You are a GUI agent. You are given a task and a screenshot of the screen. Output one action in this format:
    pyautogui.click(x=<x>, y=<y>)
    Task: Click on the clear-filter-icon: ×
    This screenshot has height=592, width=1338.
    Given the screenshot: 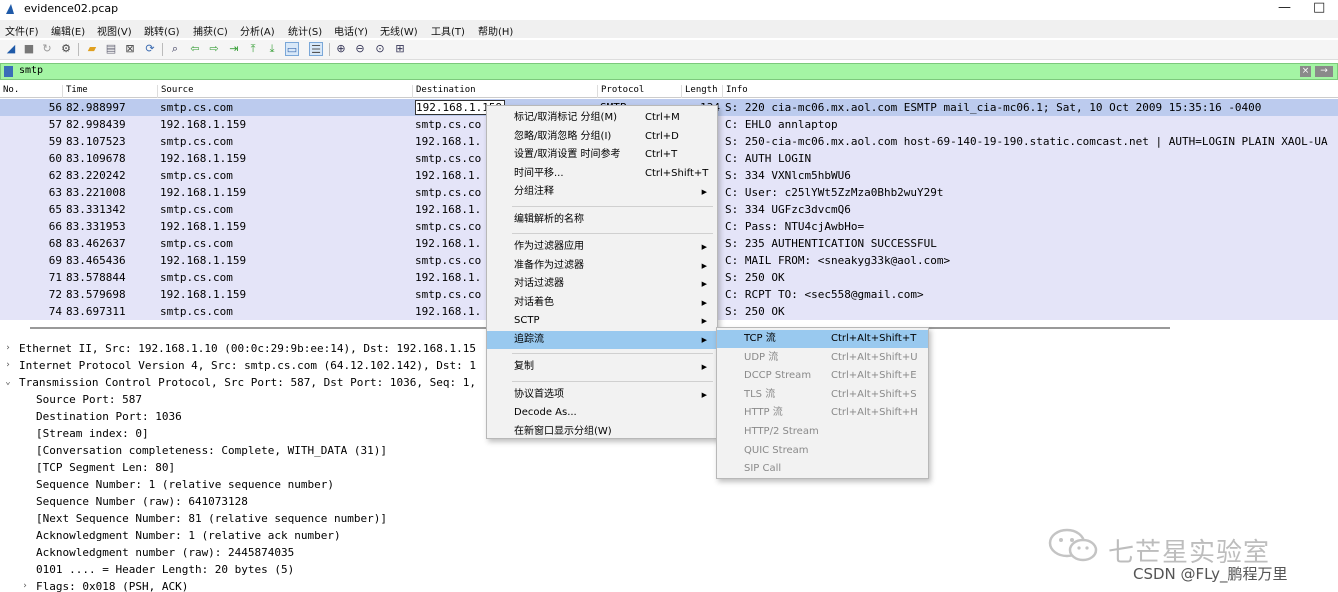 What is the action you would take?
    pyautogui.click(x=1305, y=71)
    